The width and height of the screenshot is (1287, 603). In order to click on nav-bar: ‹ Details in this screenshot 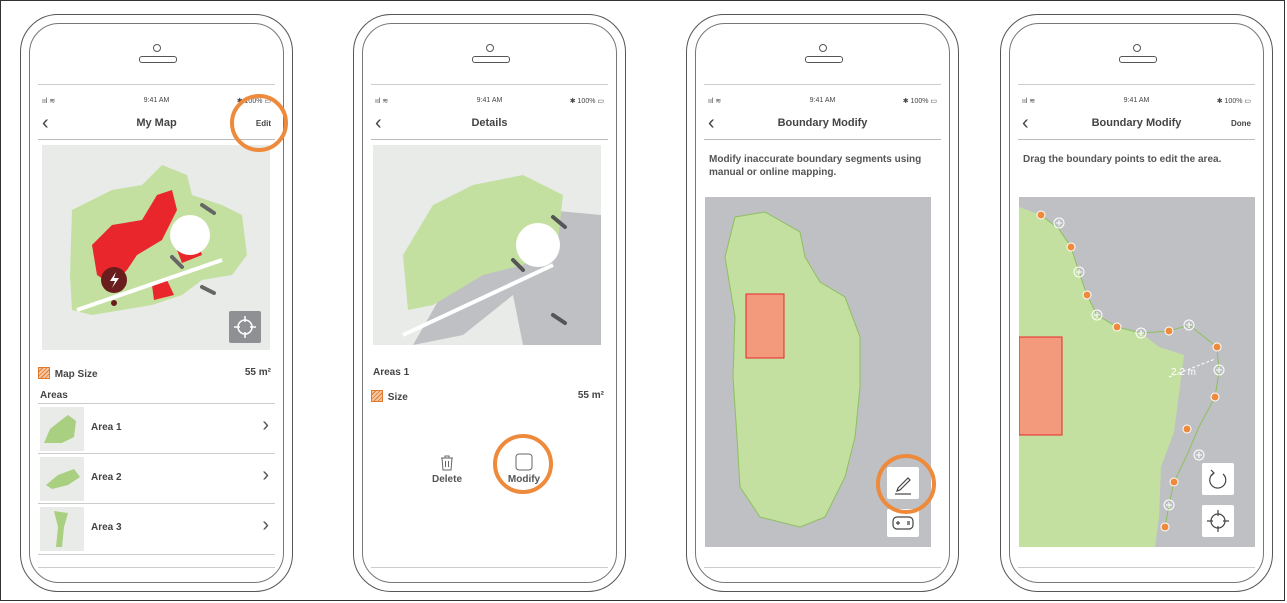, I will do `click(489, 125)`.